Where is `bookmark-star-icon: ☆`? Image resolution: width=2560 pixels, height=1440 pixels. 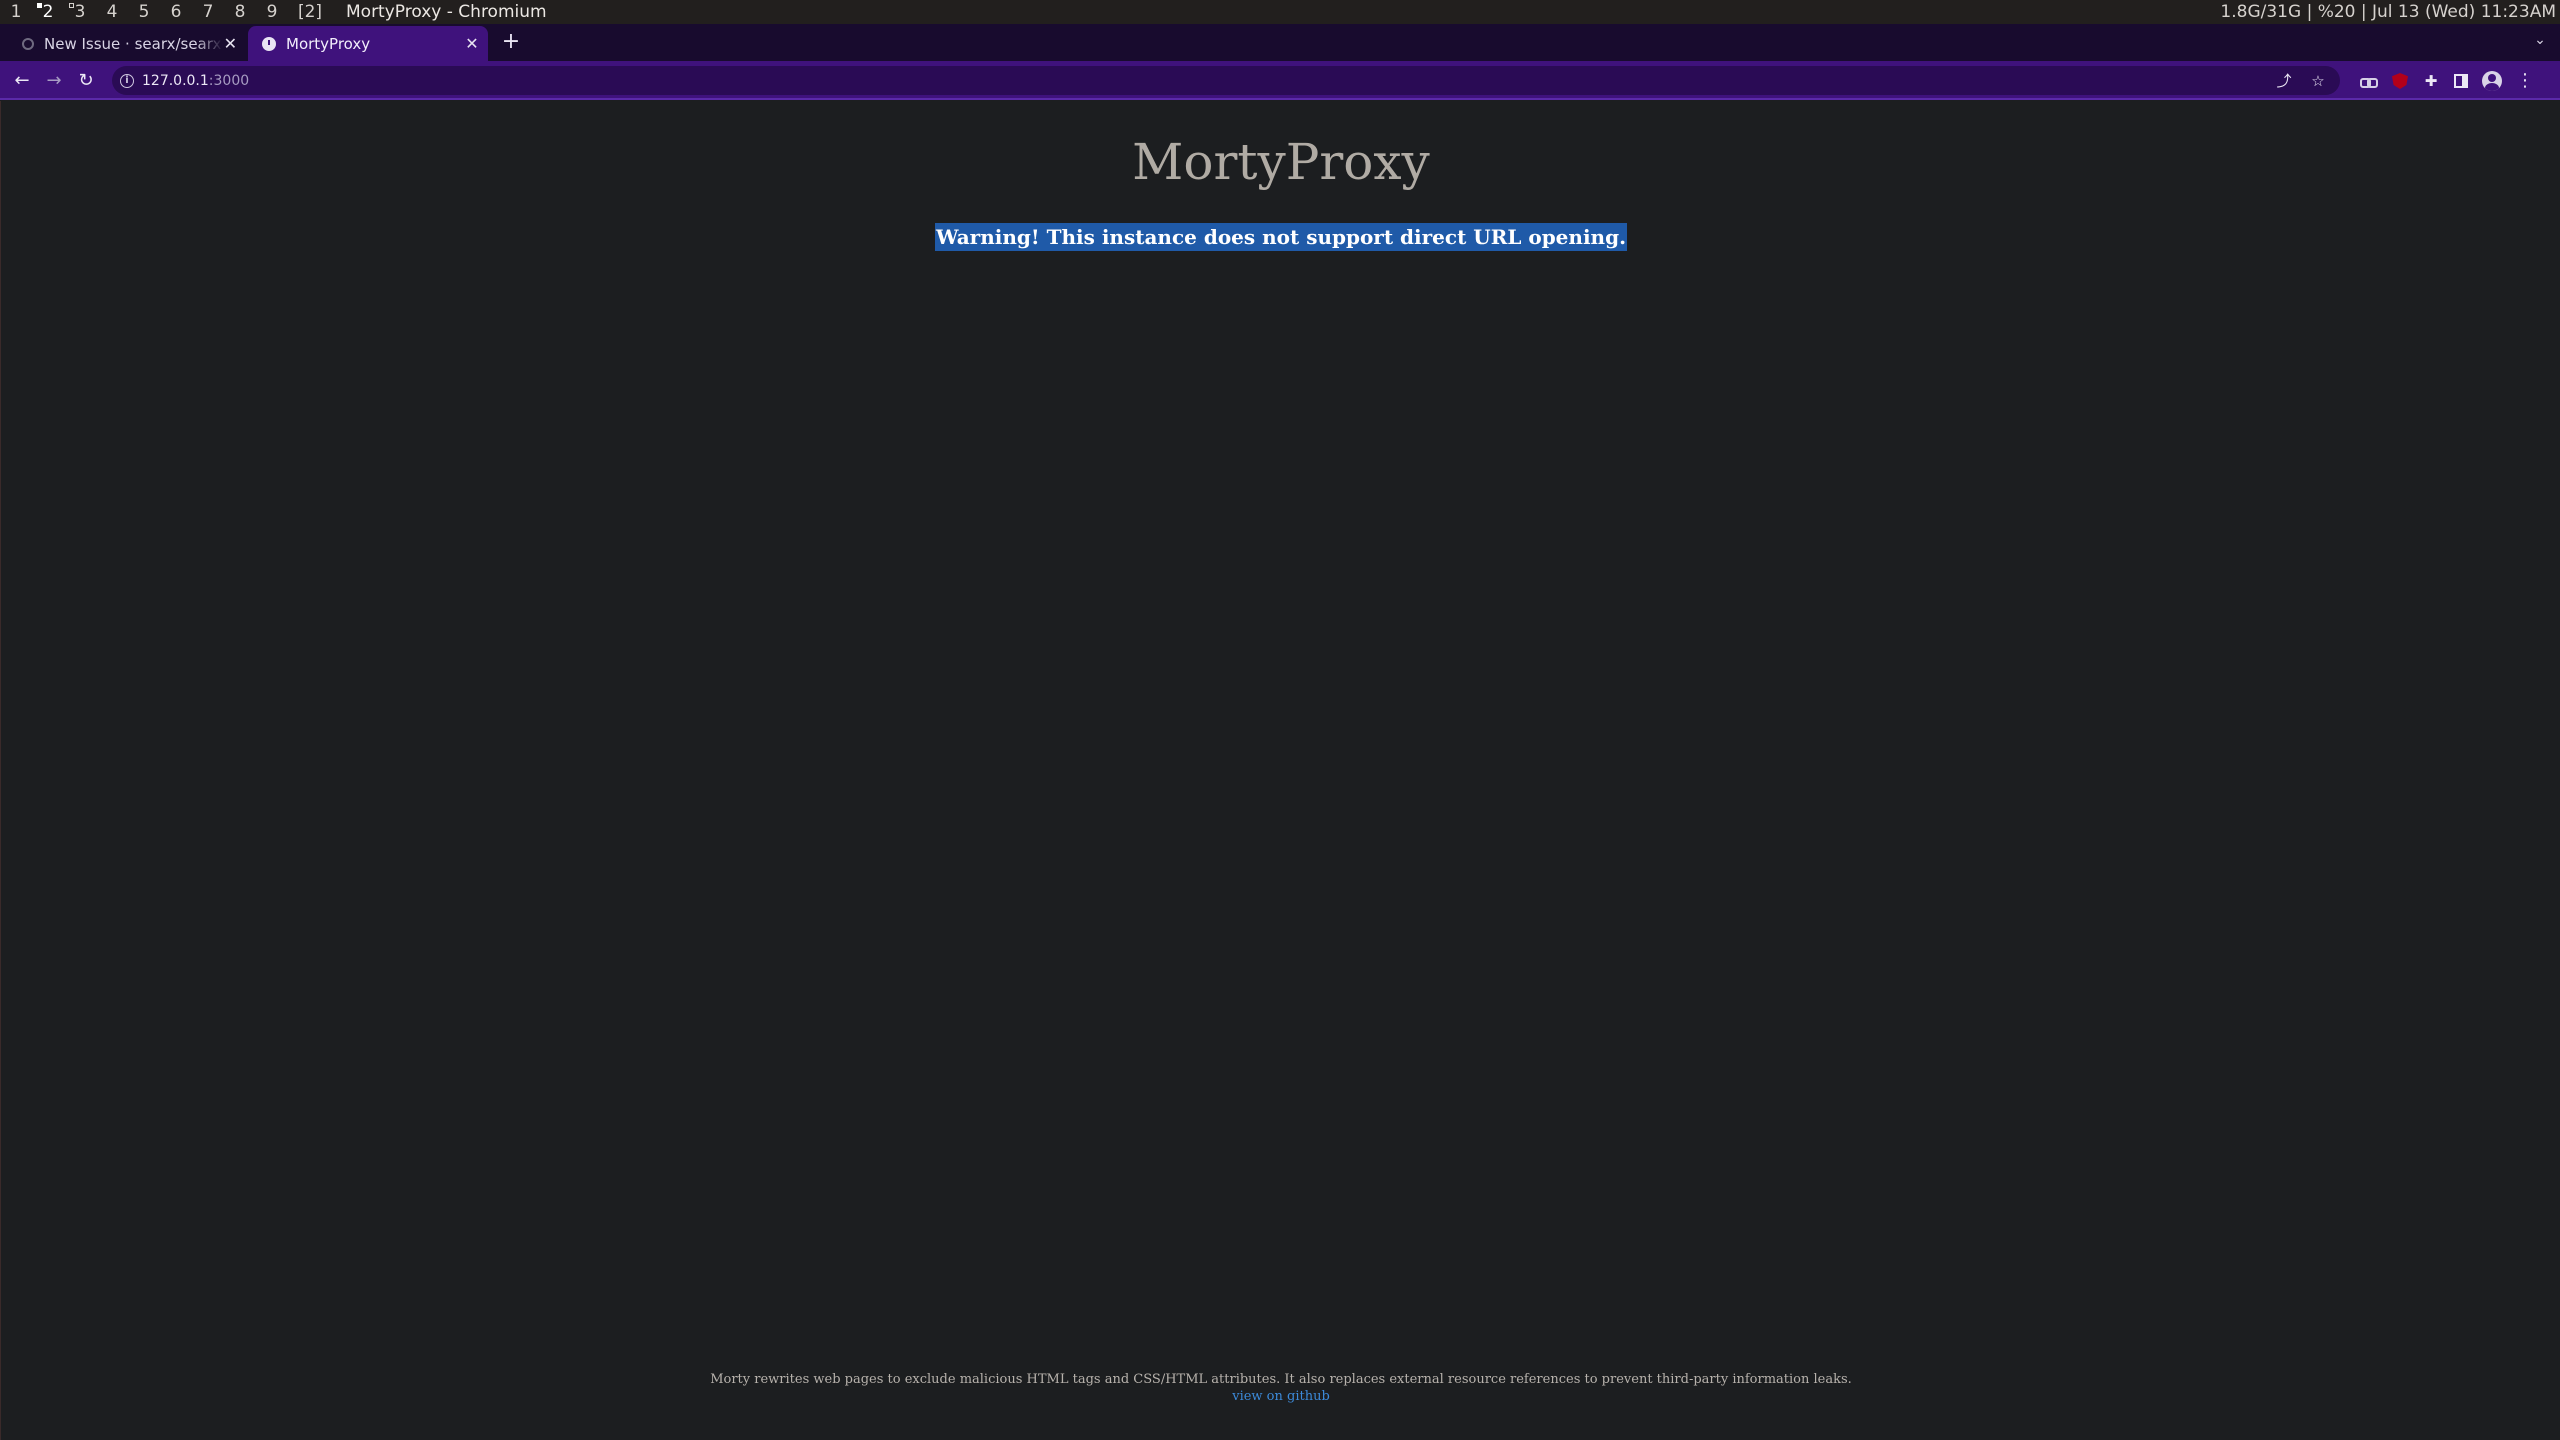 bookmark-star-icon: ☆ is located at coordinates (2318, 81).